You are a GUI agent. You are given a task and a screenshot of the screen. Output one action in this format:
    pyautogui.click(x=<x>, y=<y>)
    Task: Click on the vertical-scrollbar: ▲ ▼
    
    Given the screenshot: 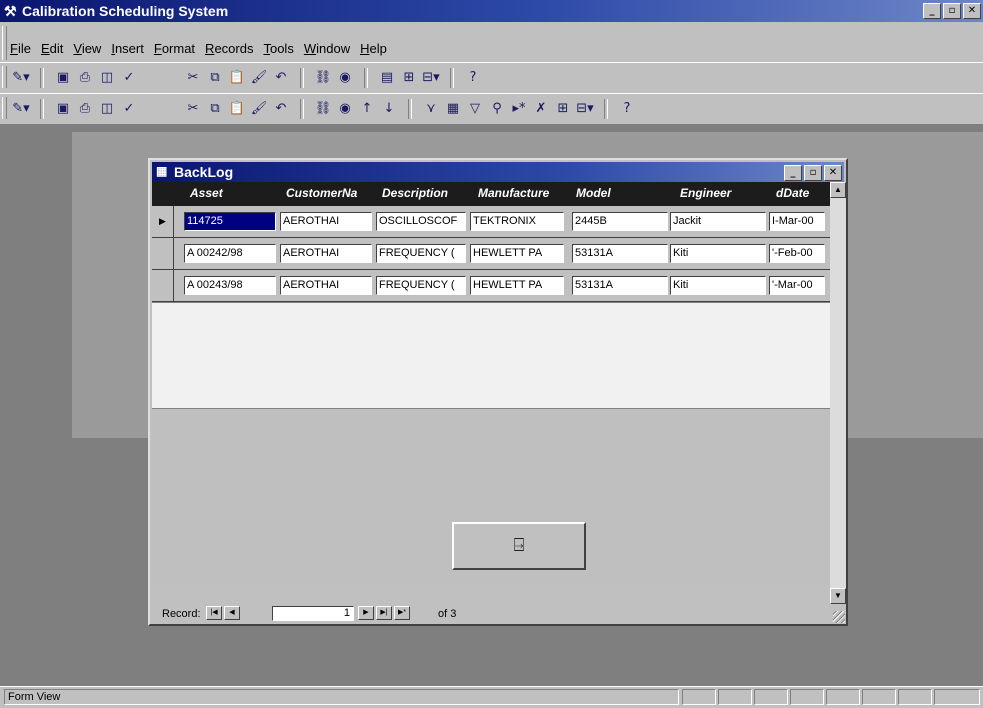 What is the action you would take?
    pyautogui.click(x=838, y=393)
    